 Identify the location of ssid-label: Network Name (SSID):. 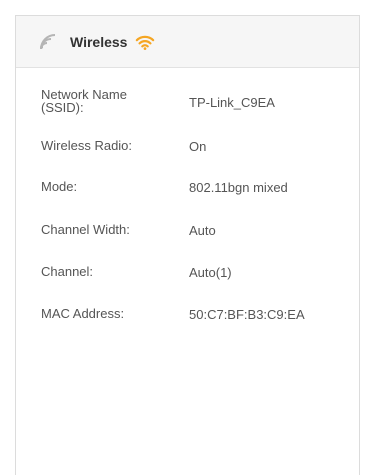
(84, 101).